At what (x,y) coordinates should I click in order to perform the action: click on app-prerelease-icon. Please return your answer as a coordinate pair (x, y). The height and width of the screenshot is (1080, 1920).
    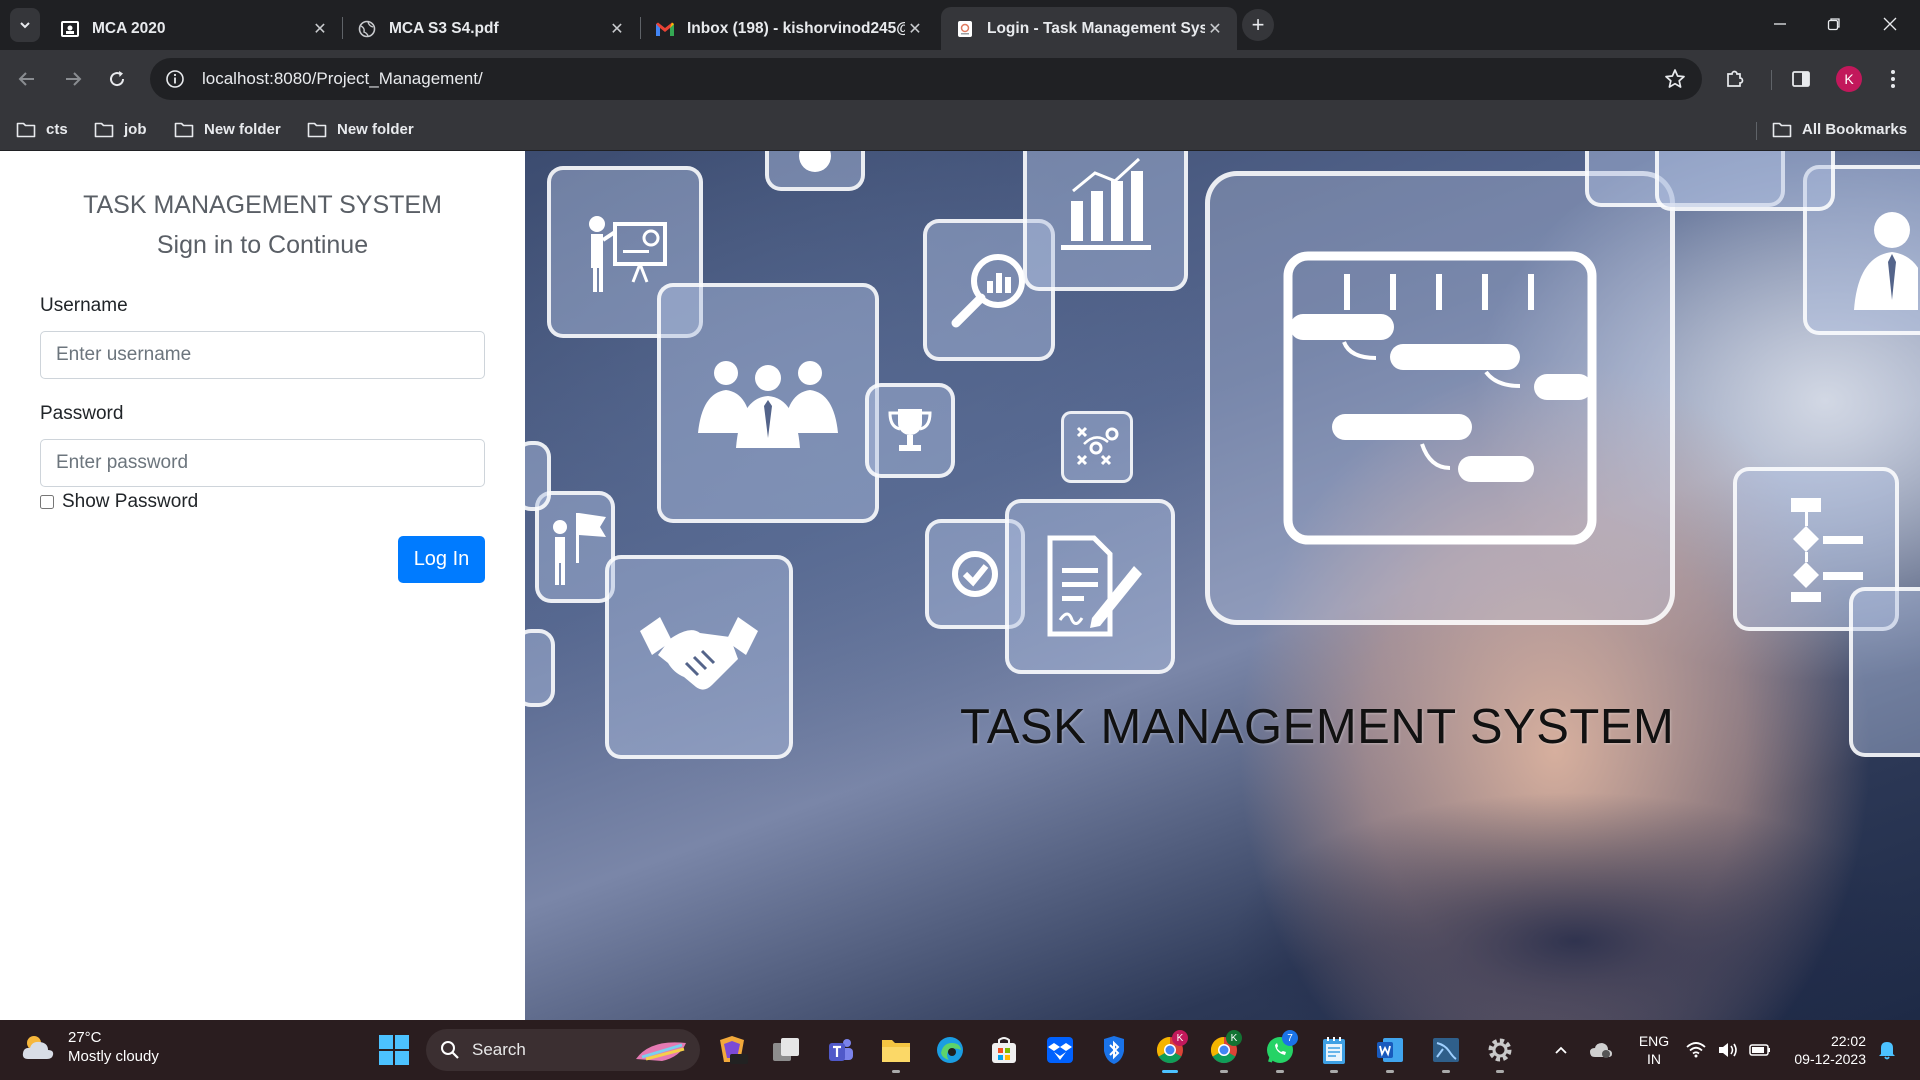
    Looking at the image, I should click on (734, 1050).